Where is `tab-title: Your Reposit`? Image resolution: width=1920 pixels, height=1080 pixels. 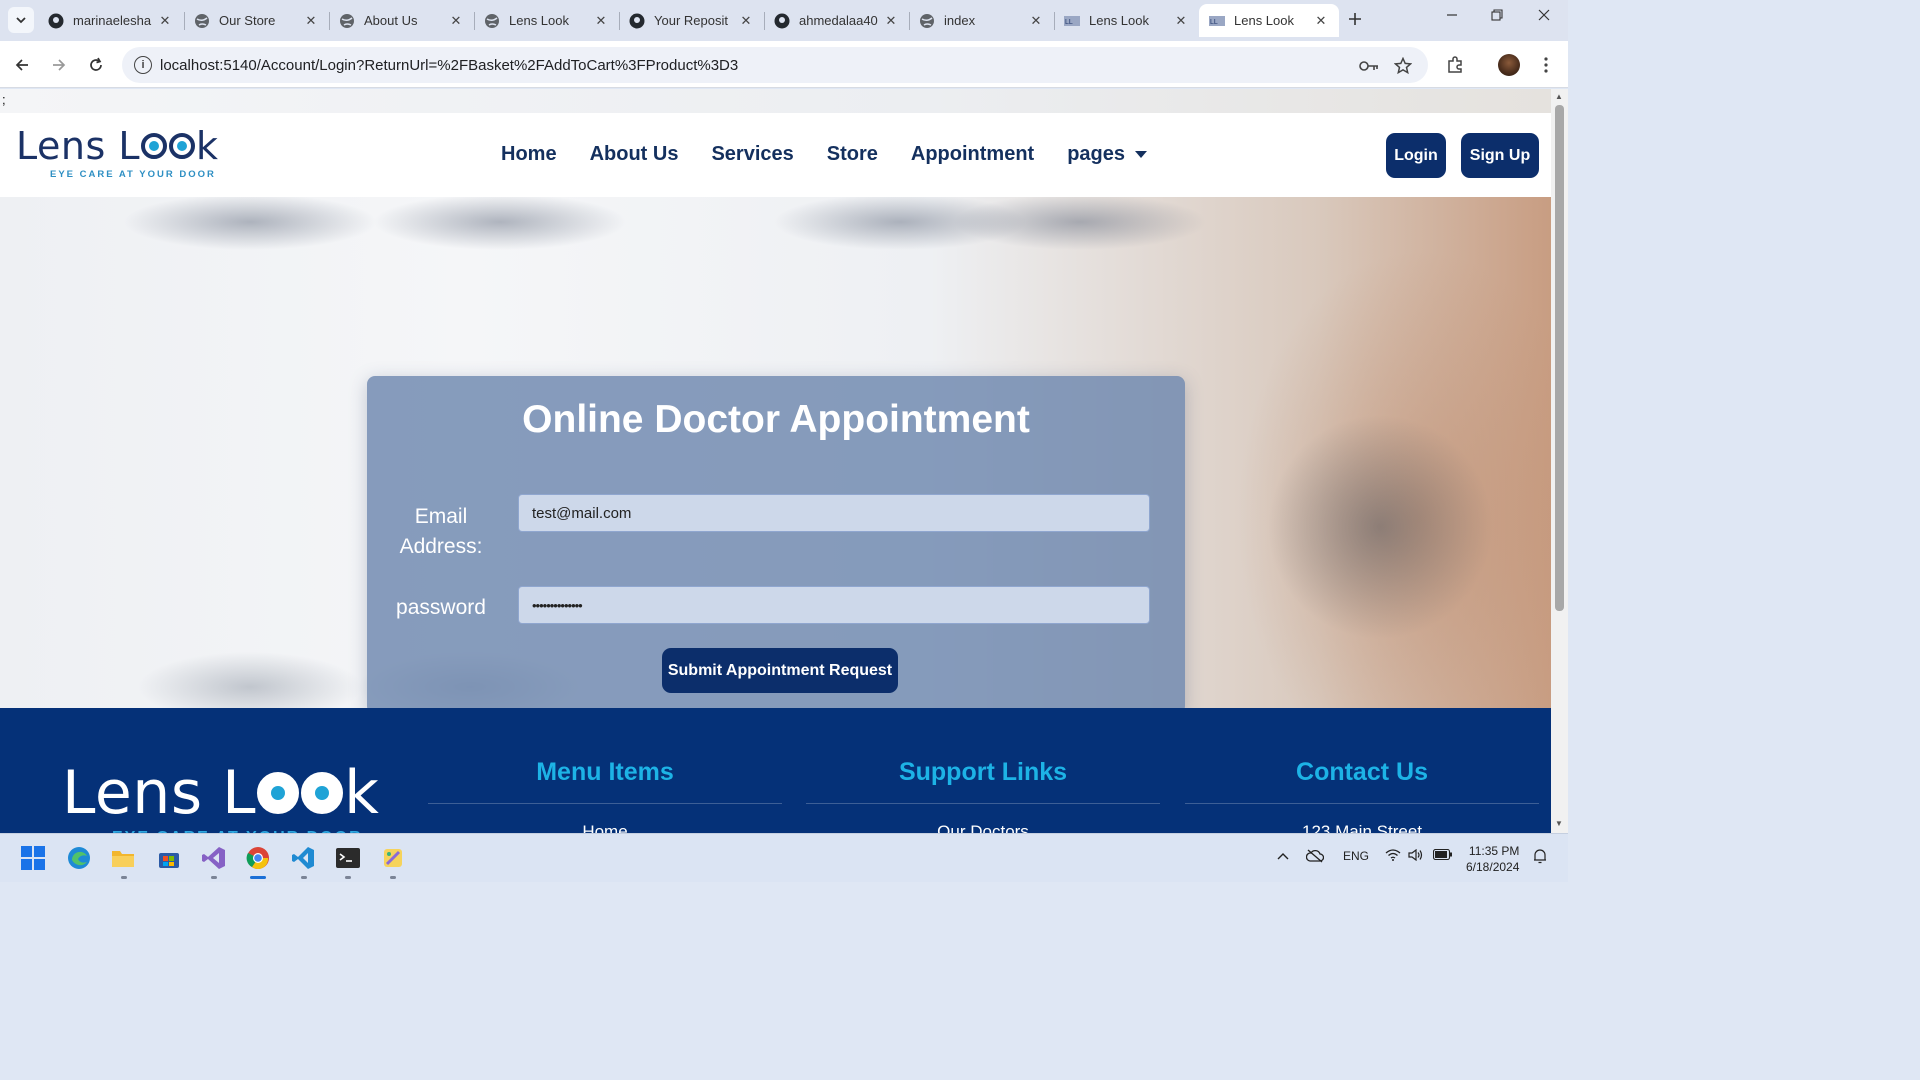 tab-title: Your Reposit is located at coordinates (691, 20).